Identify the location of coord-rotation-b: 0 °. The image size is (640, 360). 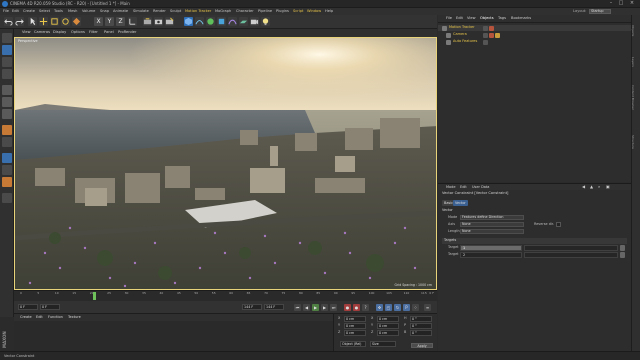
(421, 333).